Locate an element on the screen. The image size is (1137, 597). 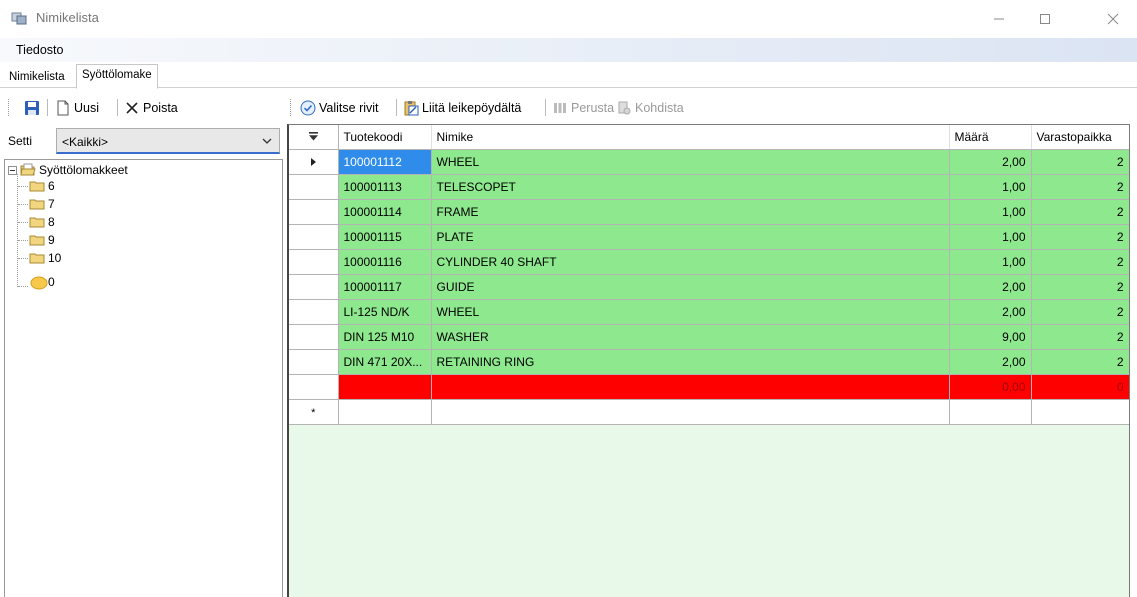
table-row: 100001116 CYLINDER 40 SHAFT 1,00 2 is located at coordinates (709, 262).